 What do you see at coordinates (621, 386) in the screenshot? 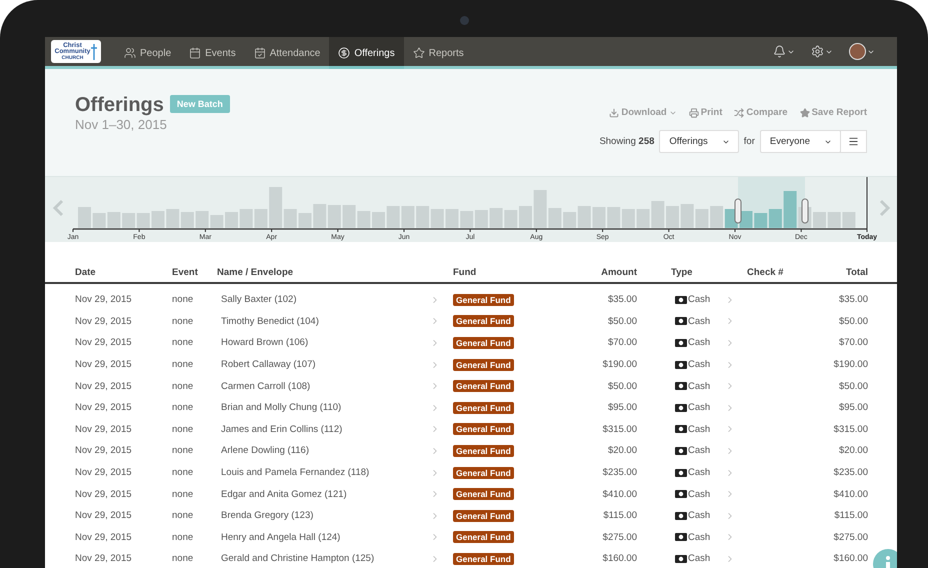
I see `table-cell-text: $50.00` at bounding box center [621, 386].